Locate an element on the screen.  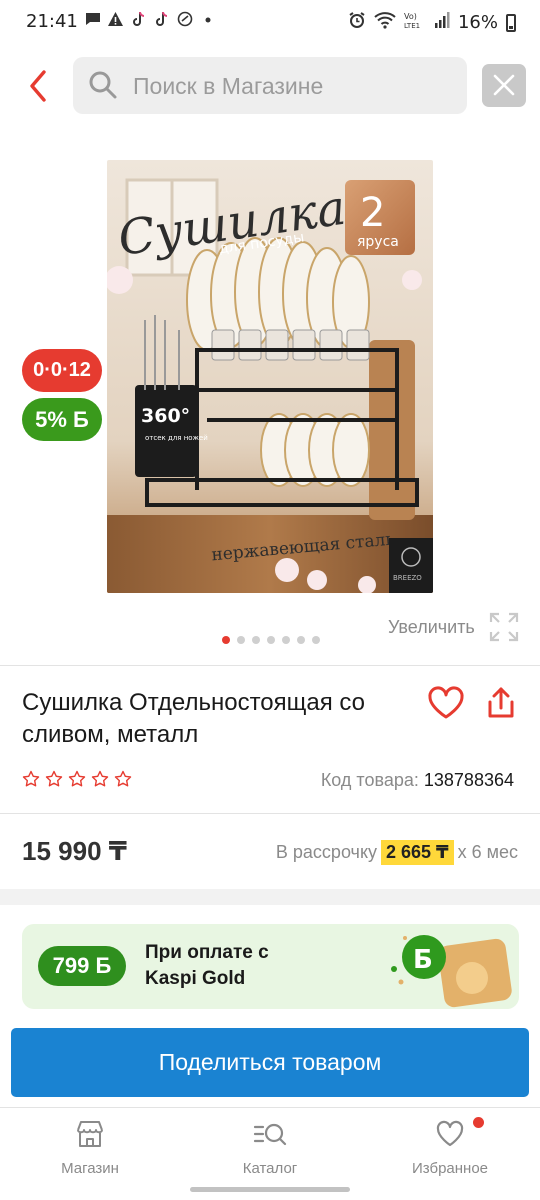
home-indicator is located at coordinates (270, 1189).